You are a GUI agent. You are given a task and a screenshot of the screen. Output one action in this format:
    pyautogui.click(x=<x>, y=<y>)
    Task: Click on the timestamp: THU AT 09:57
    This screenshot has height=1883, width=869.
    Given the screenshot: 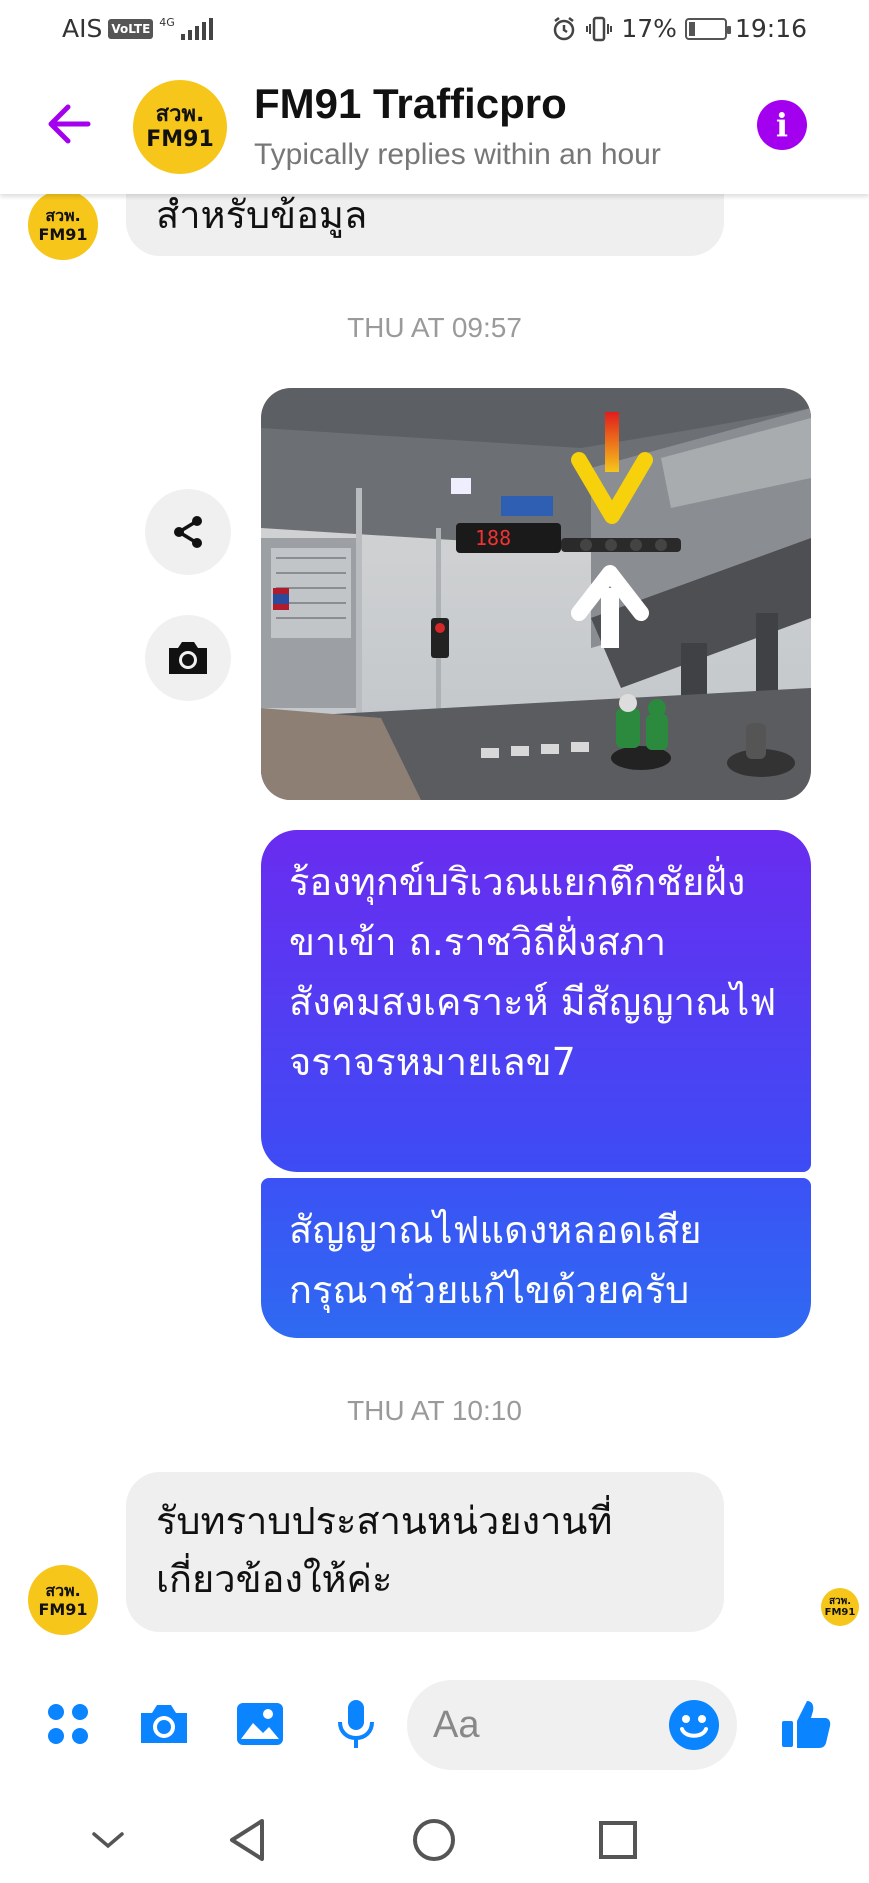 What is the action you would take?
    pyautogui.click(x=434, y=327)
    